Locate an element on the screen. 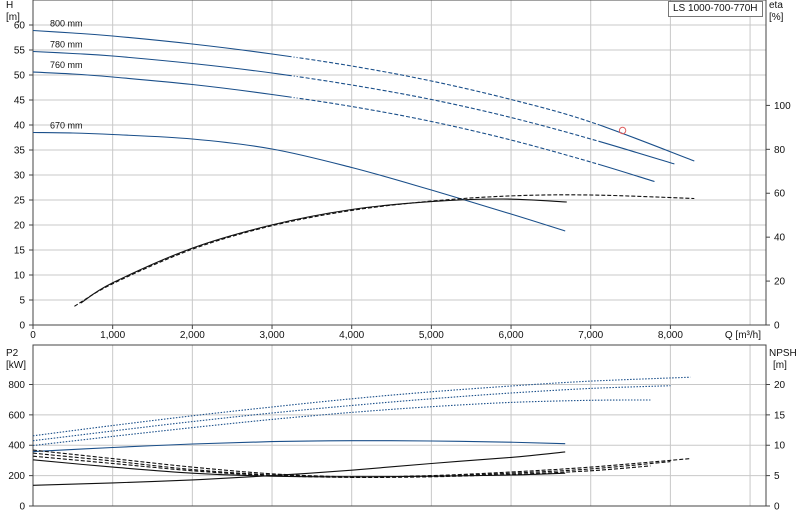 The height and width of the screenshot is (520, 800). y2-axis-unit: [m] is located at coordinates (780, 365).